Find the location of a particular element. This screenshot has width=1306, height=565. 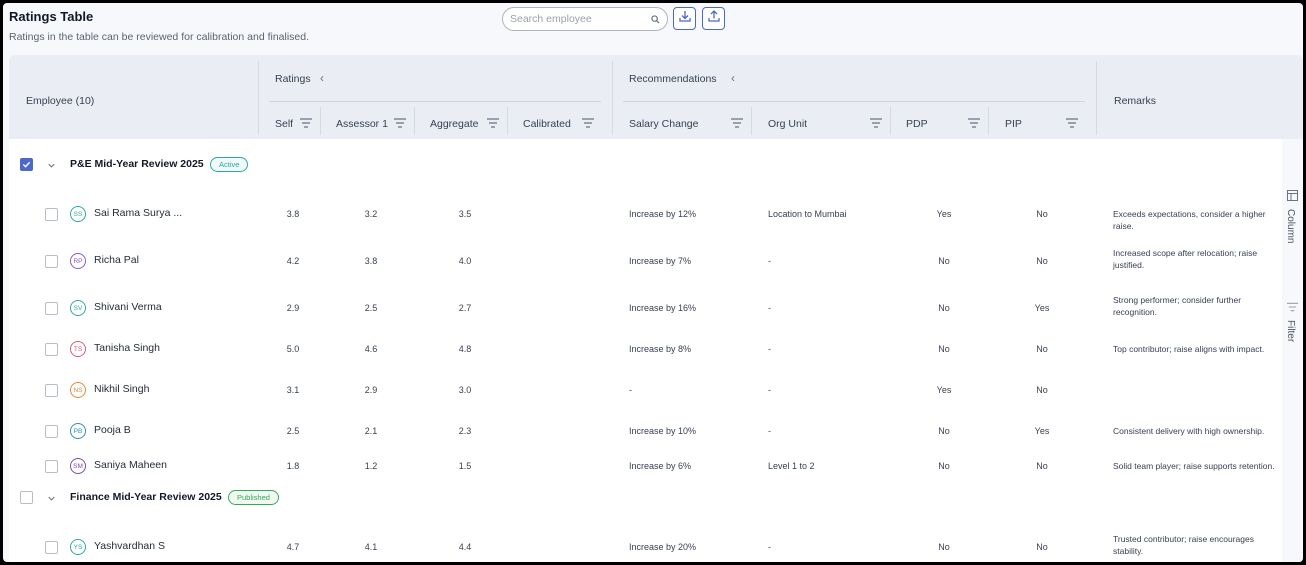

header-employee: Employee (10) is located at coordinates (60, 101).